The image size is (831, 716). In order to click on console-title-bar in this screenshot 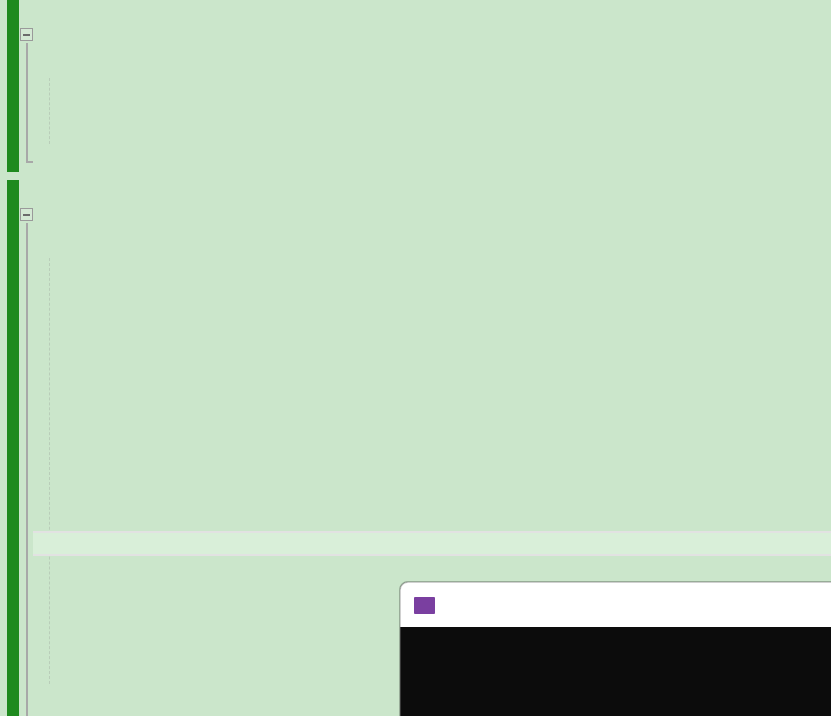, I will do `click(615, 604)`.